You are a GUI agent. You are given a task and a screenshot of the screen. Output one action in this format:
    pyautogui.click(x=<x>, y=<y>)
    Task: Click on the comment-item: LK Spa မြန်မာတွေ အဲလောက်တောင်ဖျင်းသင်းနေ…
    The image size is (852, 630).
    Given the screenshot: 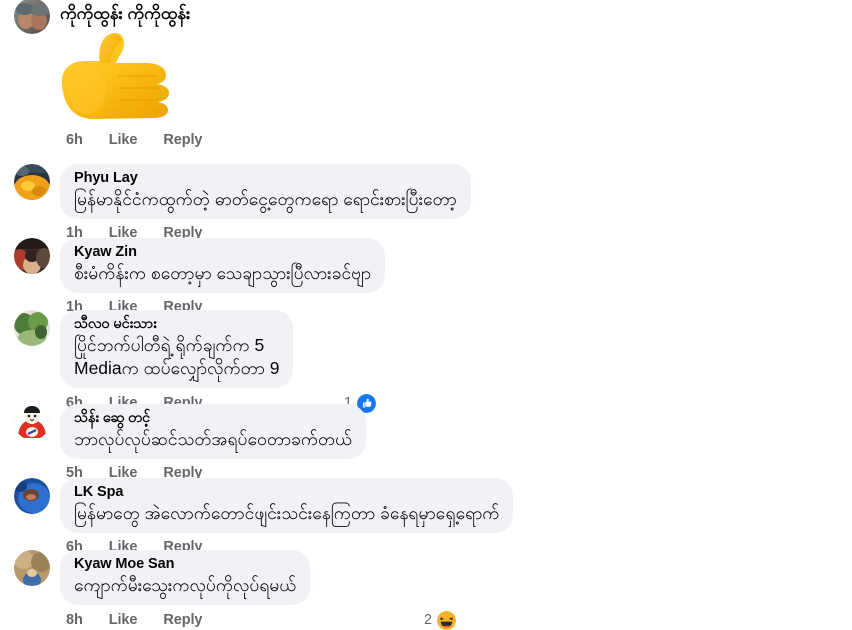 What is the action you would take?
    pyautogui.click(x=264, y=516)
    